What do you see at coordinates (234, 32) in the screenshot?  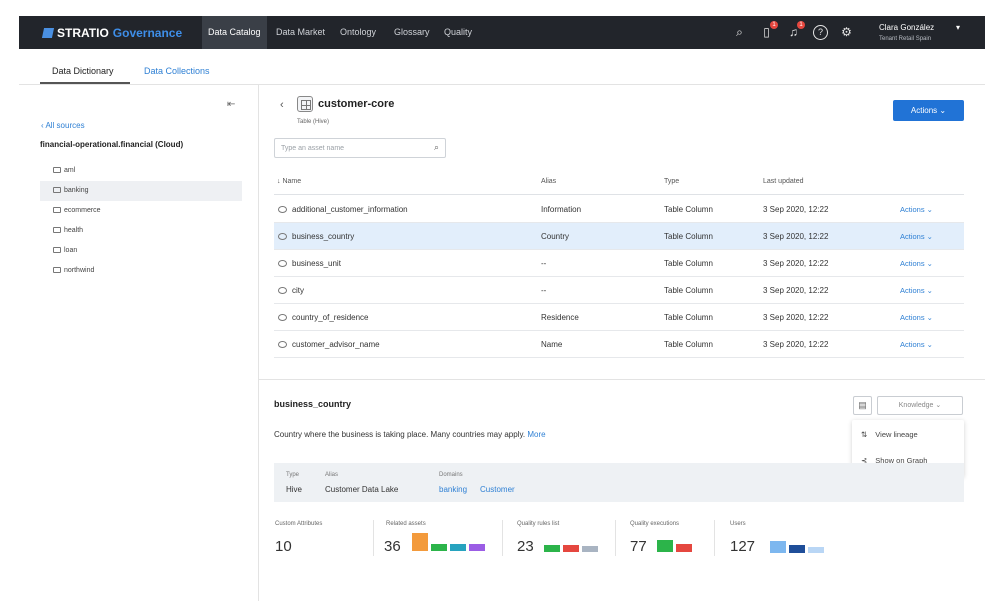 I see `nav-tab-data-catalog: Data Catalog` at bounding box center [234, 32].